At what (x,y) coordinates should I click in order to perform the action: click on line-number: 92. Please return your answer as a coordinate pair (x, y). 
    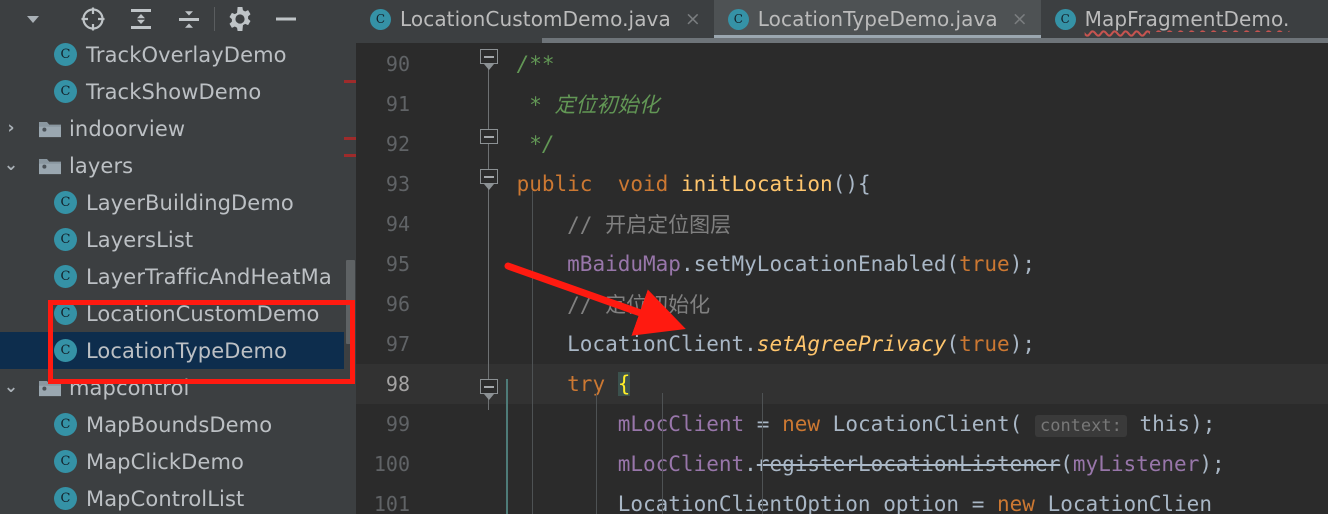
    Looking at the image, I should click on (397, 144).